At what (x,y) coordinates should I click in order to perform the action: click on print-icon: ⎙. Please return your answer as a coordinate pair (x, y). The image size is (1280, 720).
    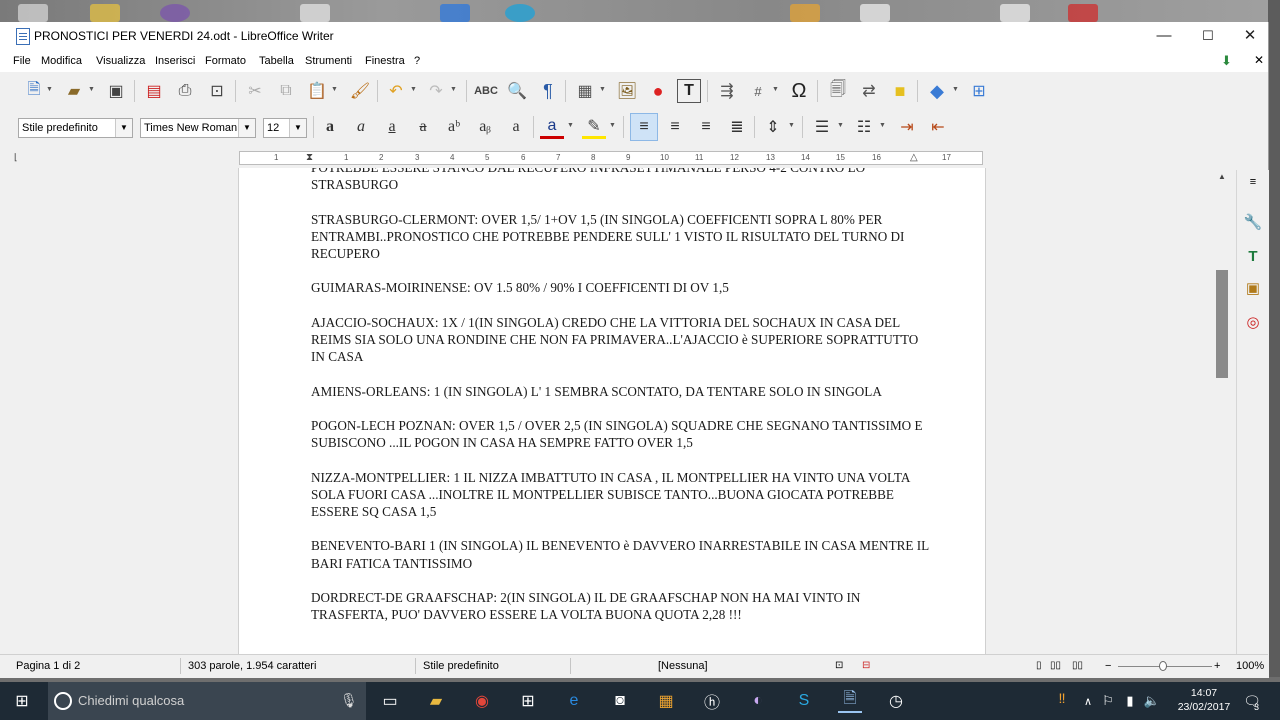
    Looking at the image, I should click on (185, 91).